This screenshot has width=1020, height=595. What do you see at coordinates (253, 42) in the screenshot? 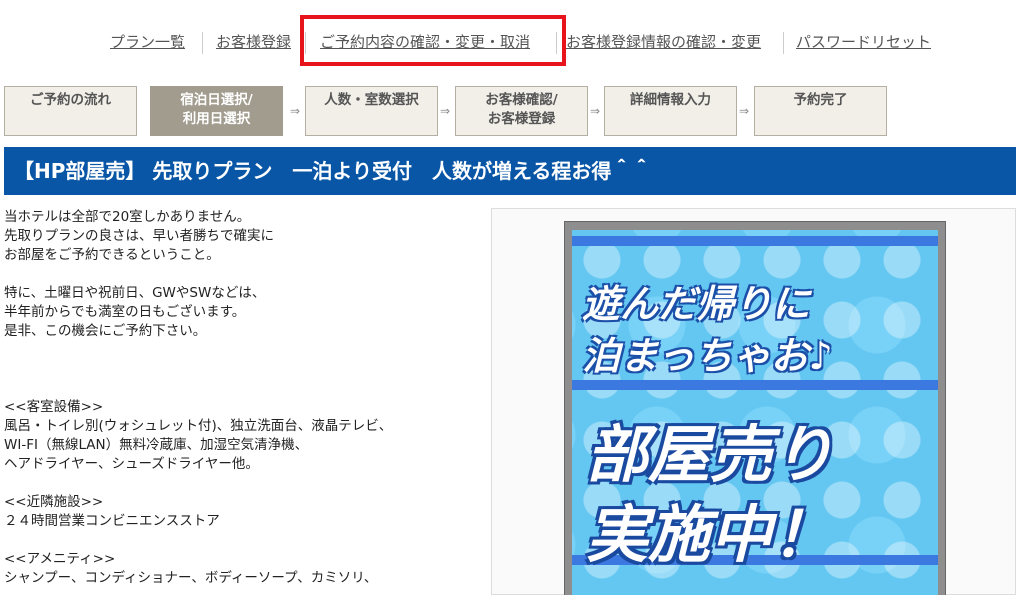
I see `customer-registration-link: お客様登録` at bounding box center [253, 42].